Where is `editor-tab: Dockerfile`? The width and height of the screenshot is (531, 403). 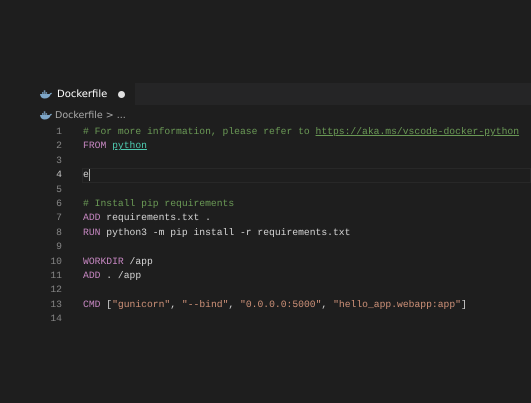
editor-tab: Dockerfile is located at coordinates (68, 94).